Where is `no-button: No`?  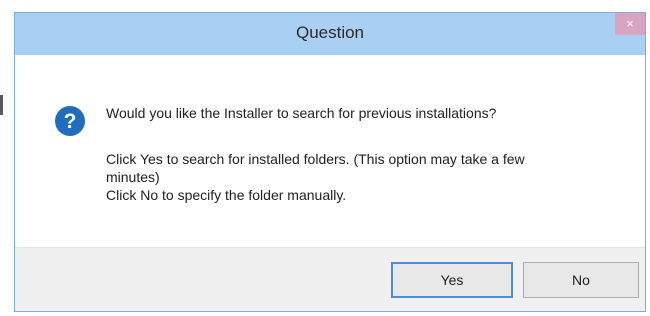
no-button: No is located at coordinates (581, 280).